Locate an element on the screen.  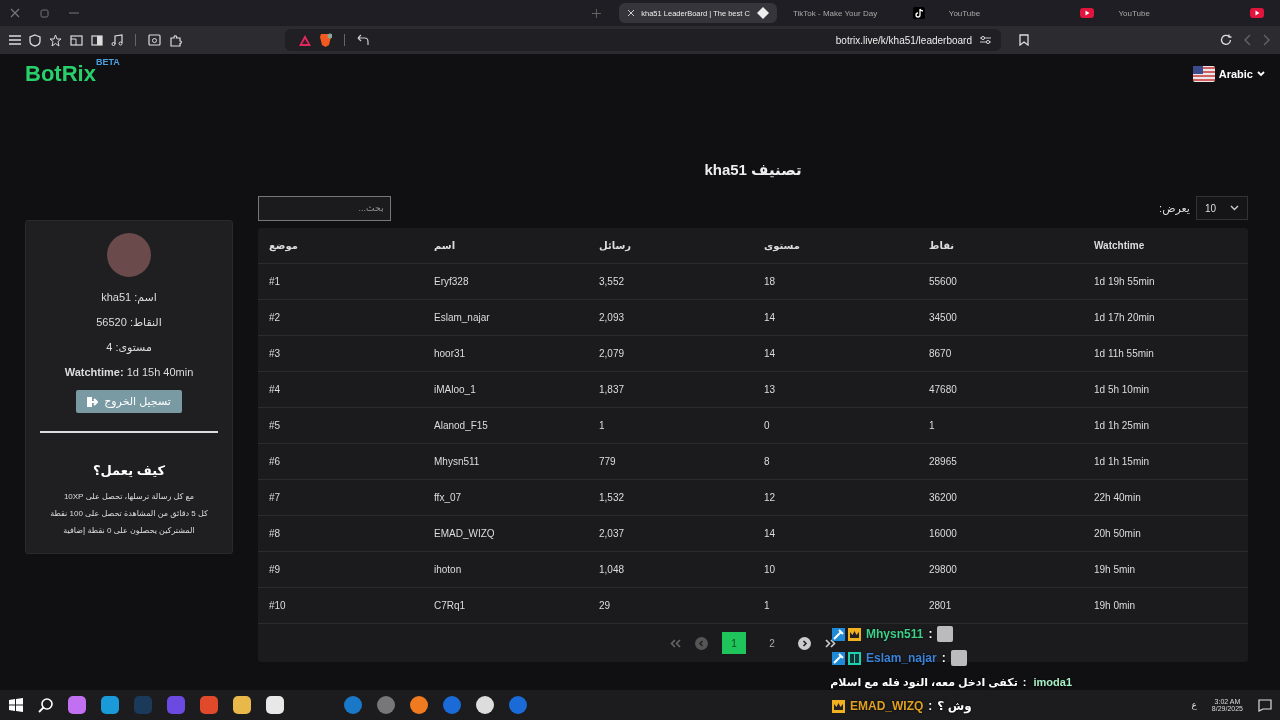
page-button: 1 is located at coordinates (734, 643).